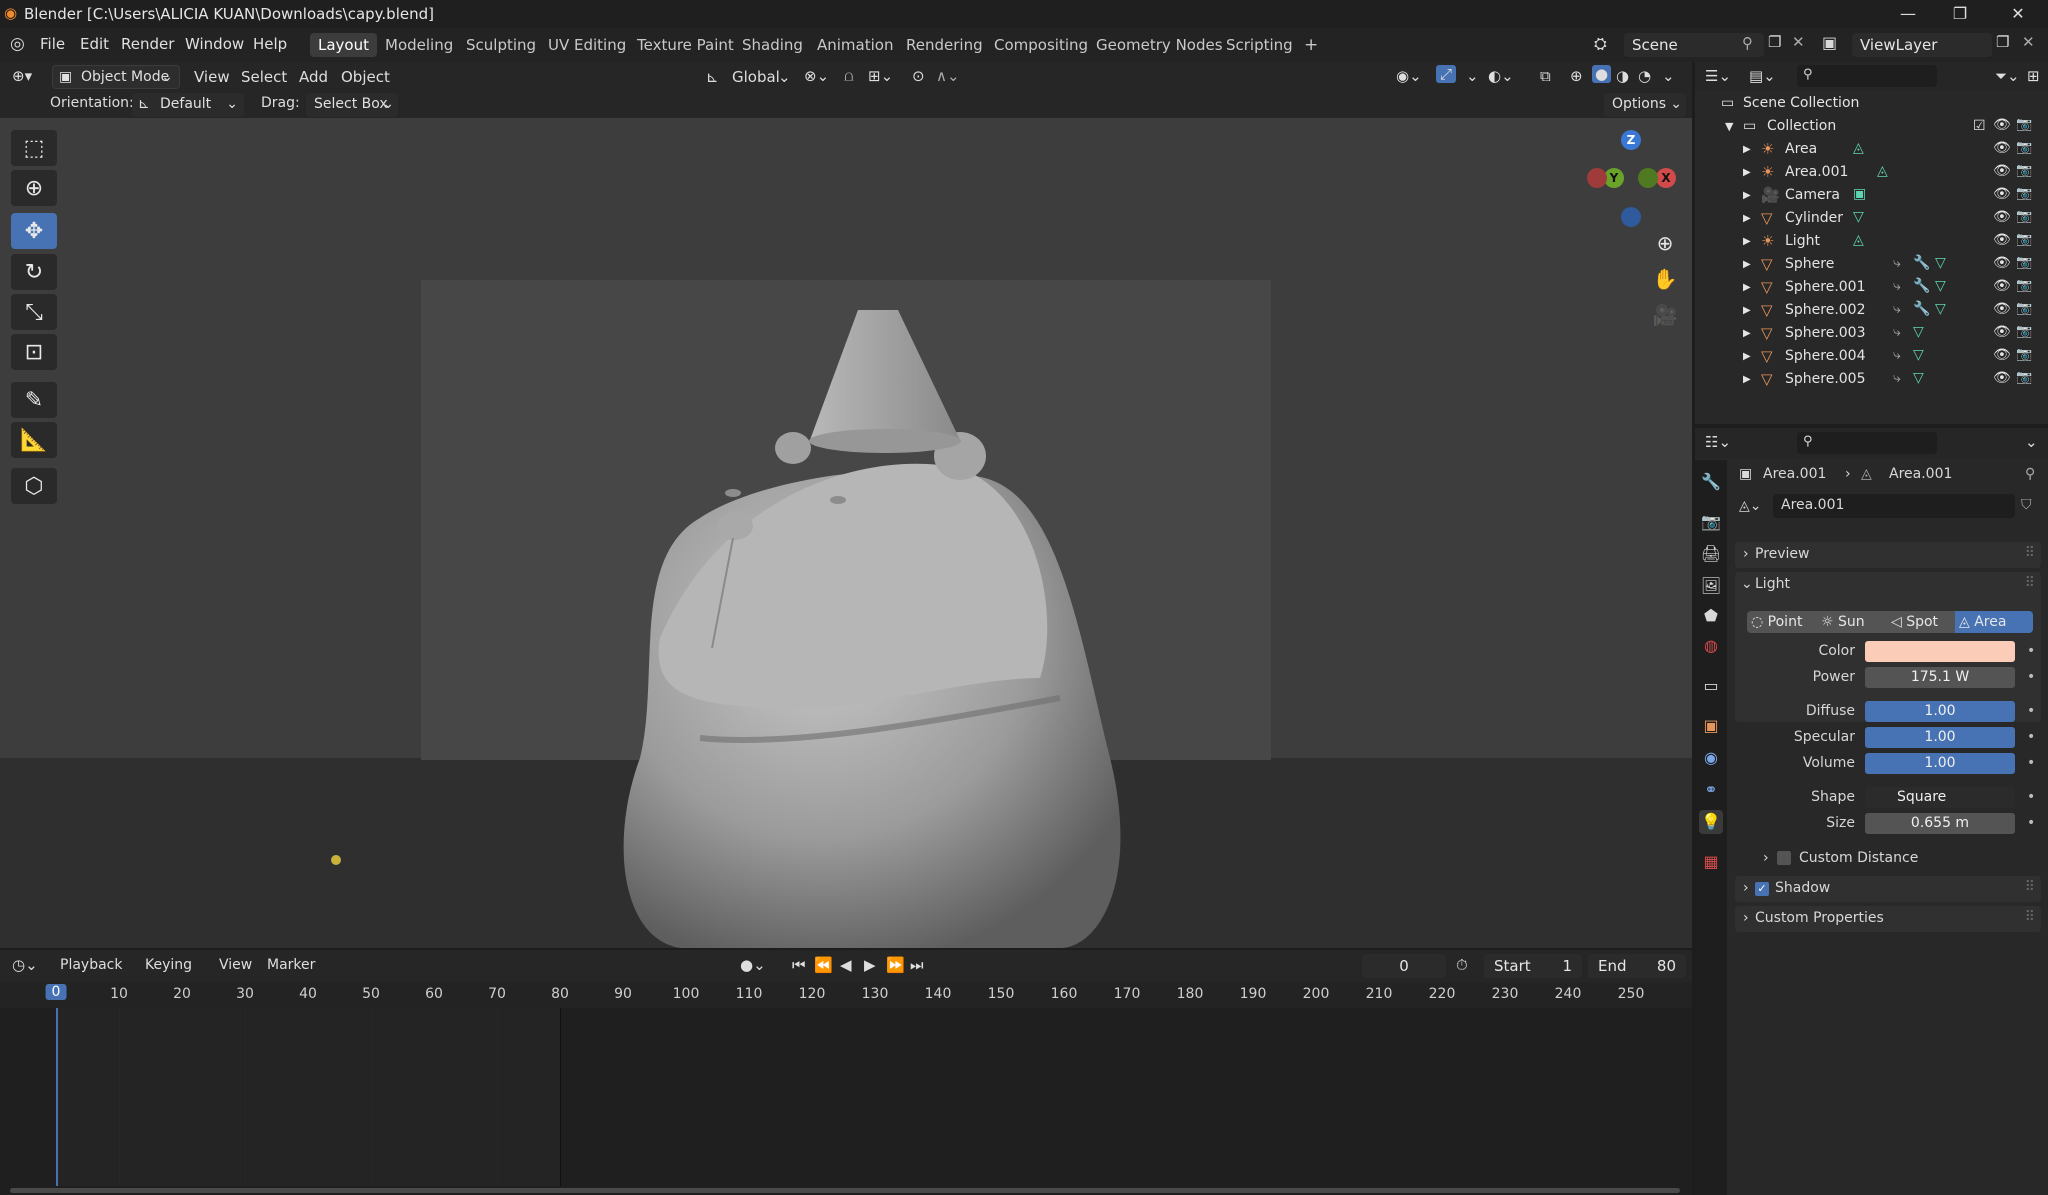  What do you see at coordinates (1782, 622) in the screenshot?
I see `light-type-point: ◌ Point` at bounding box center [1782, 622].